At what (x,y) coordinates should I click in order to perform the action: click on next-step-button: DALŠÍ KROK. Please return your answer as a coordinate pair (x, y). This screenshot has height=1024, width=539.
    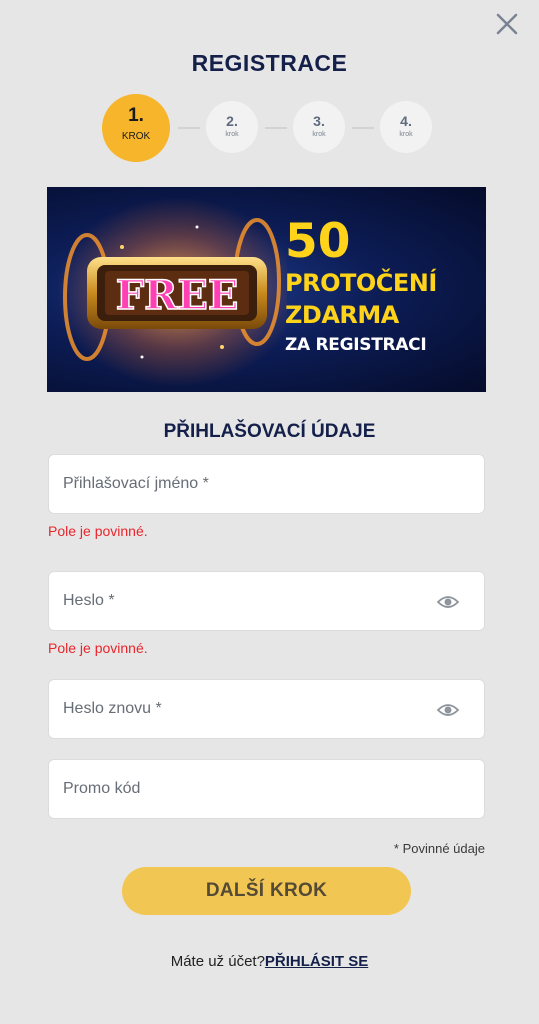
    Looking at the image, I should click on (266, 891).